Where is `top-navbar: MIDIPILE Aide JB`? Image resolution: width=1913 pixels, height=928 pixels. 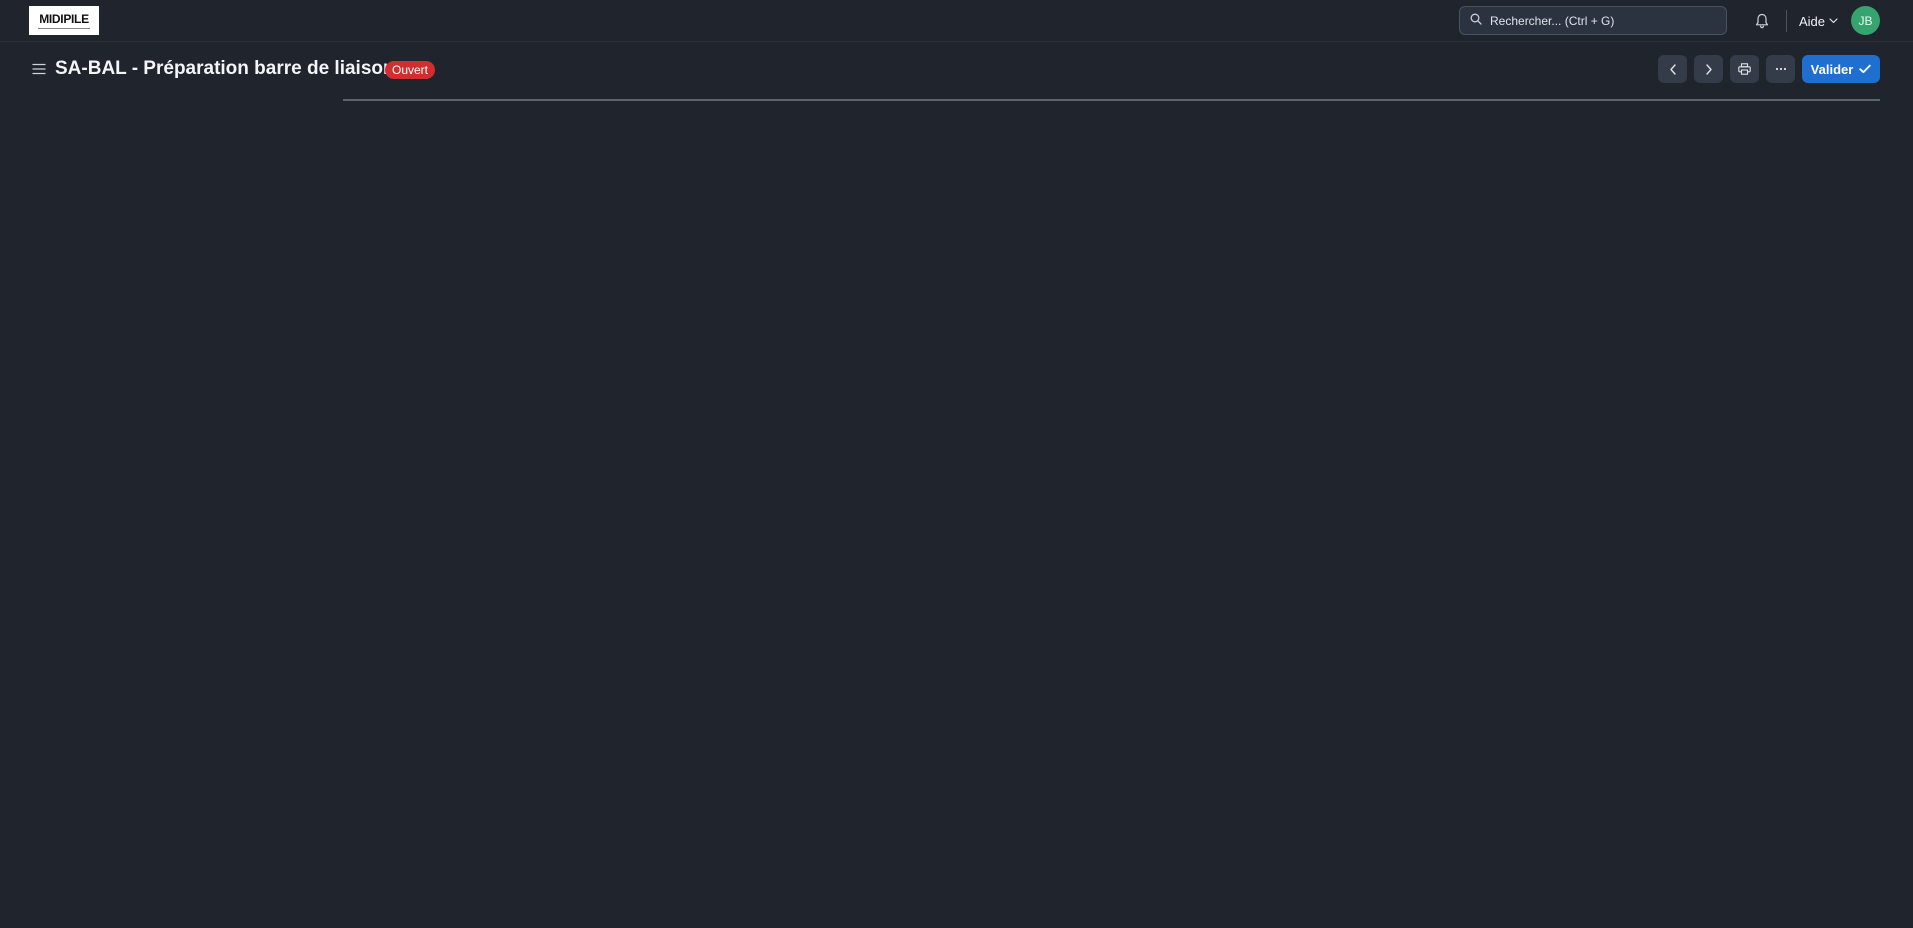 top-navbar: MIDIPILE Aide JB is located at coordinates (956, 21).